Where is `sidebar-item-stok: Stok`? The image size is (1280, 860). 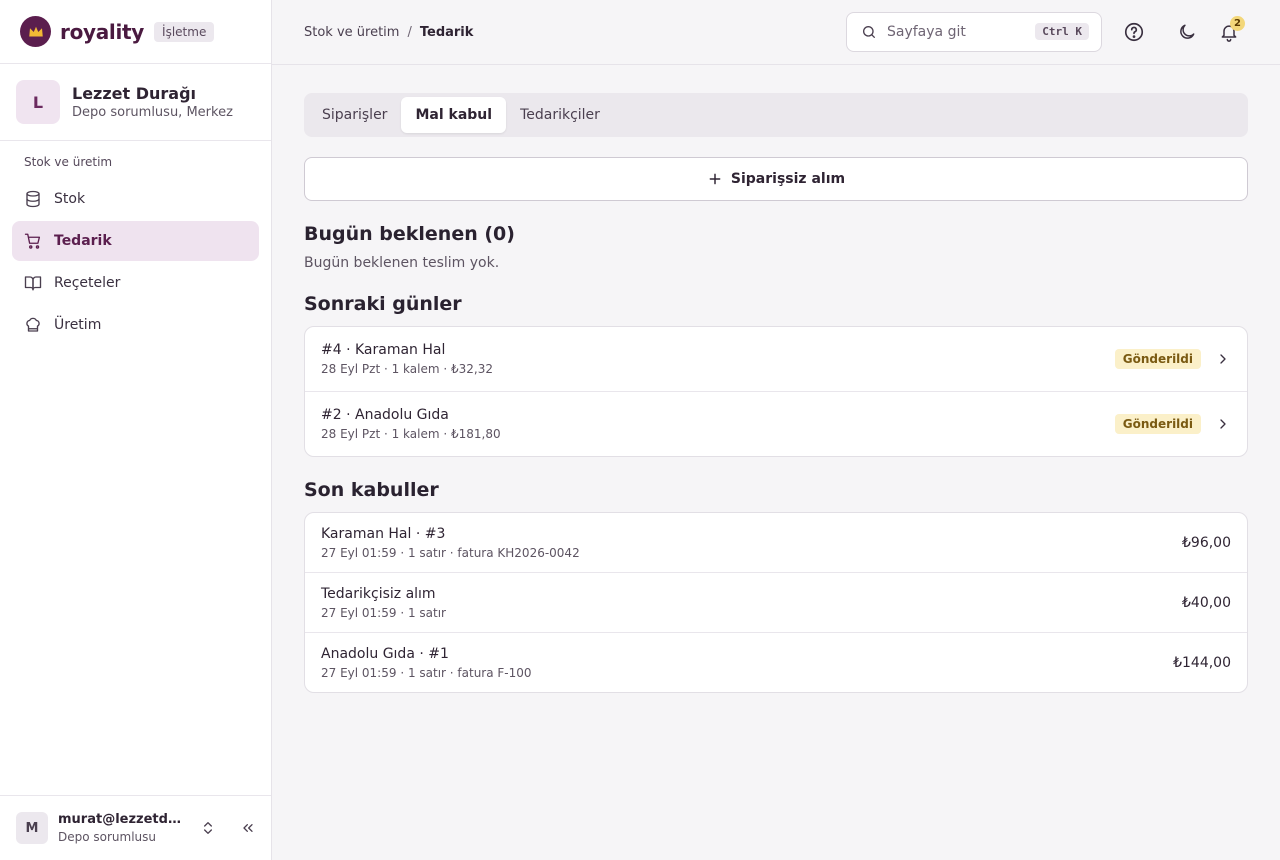 sidebar-item-stok: Stok is located at coordinates (135, 199).